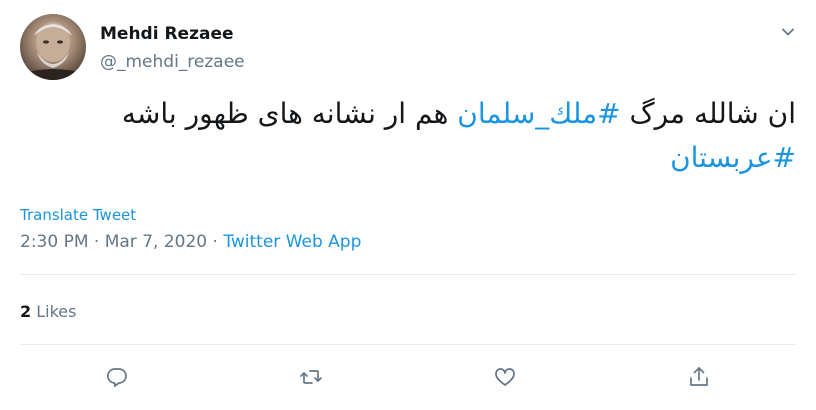 This screenshot has width=816, height=410. What do you see at coordinates (292, 242) in the screenshot?
I see `tweet-source-link: Twitter Web App` at bounding box center [292, 242].